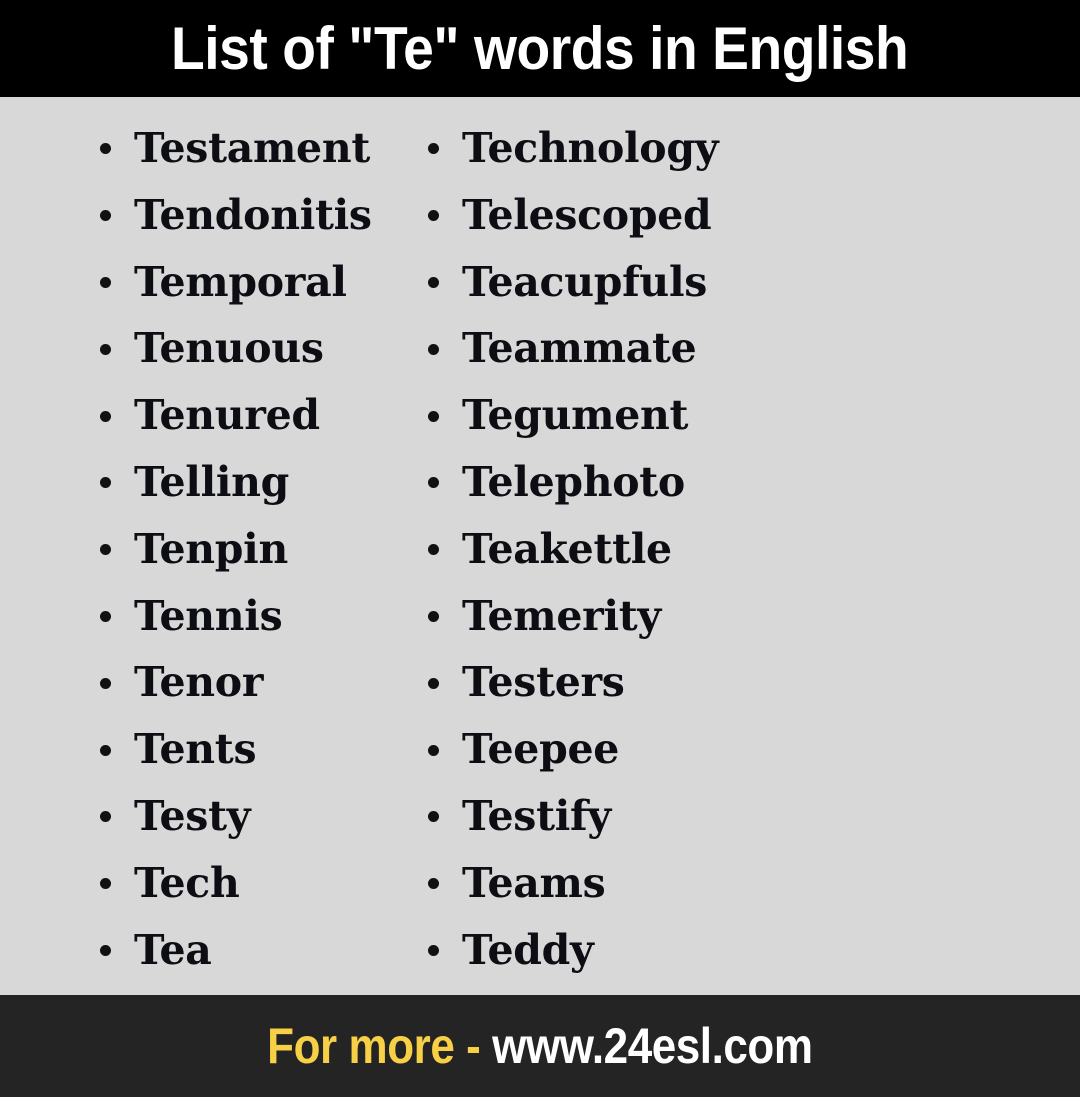 This screenshot has height=1097, width=1080. I want to click on footer-bar: For more - www.24esl.com, so click(540, 1046).